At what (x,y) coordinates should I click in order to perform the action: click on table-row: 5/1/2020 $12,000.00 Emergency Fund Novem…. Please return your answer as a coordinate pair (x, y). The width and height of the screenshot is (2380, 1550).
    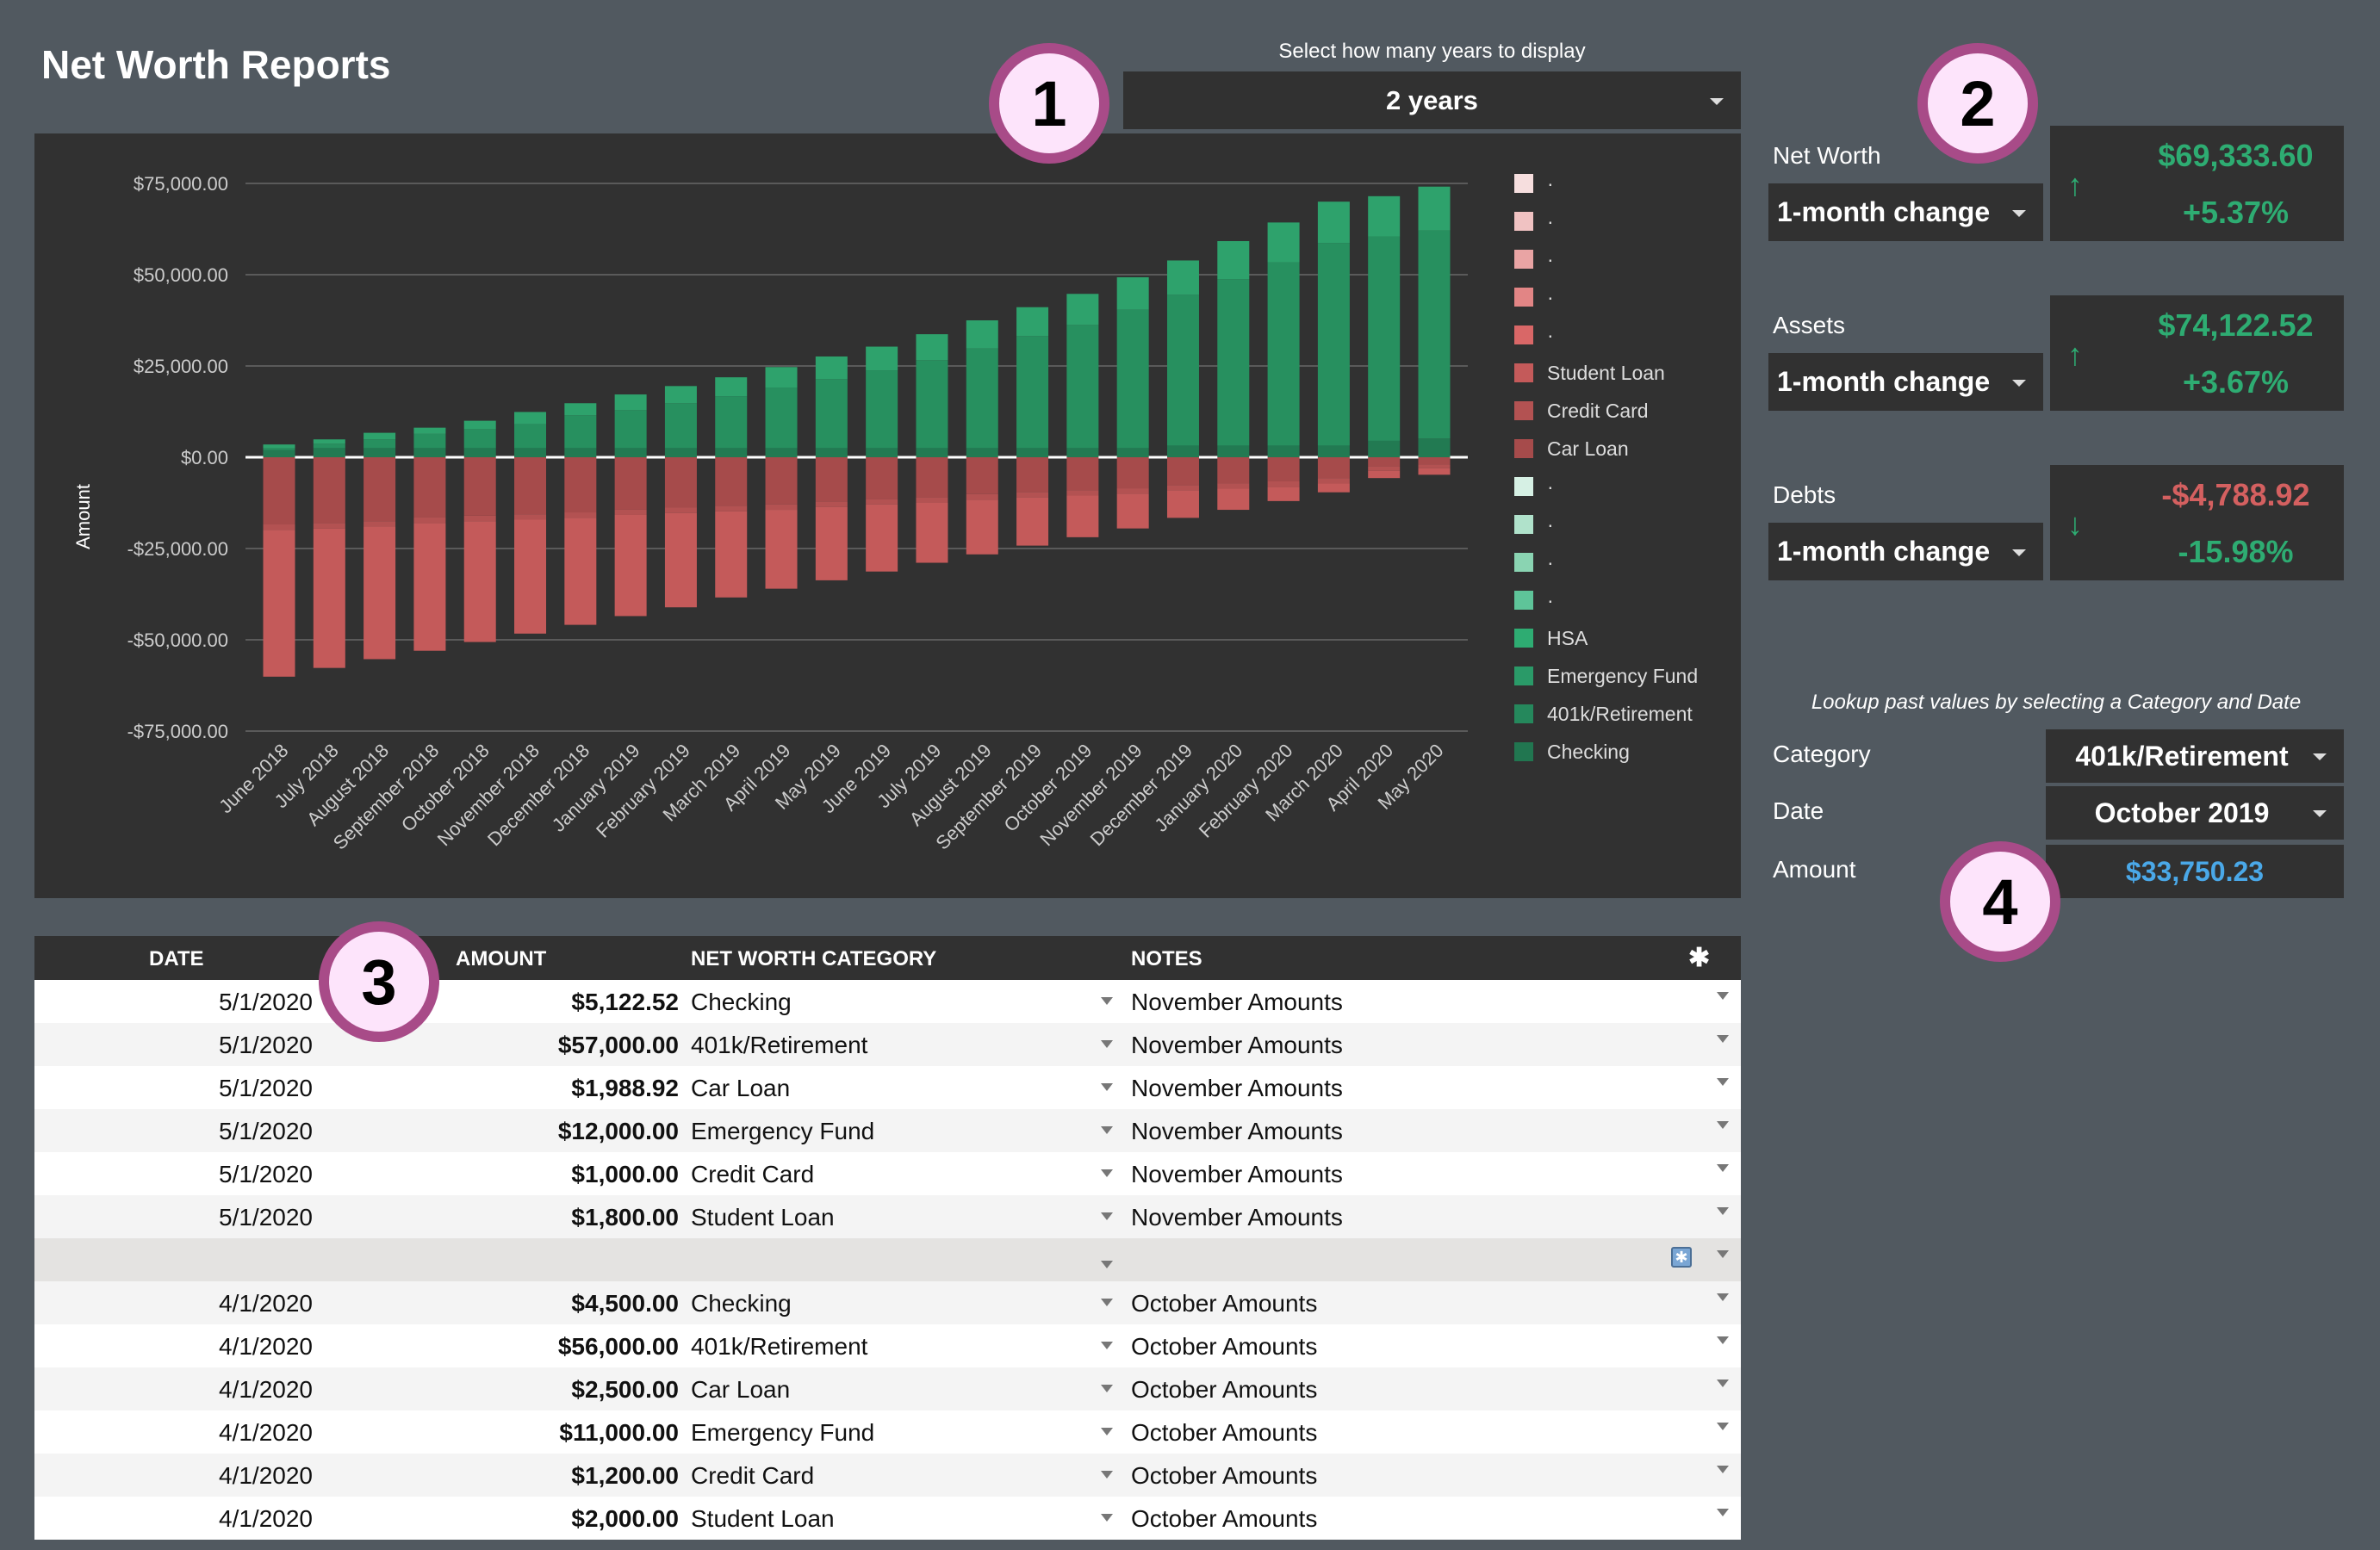
    Looking at the image, I should click on (888, 1131).